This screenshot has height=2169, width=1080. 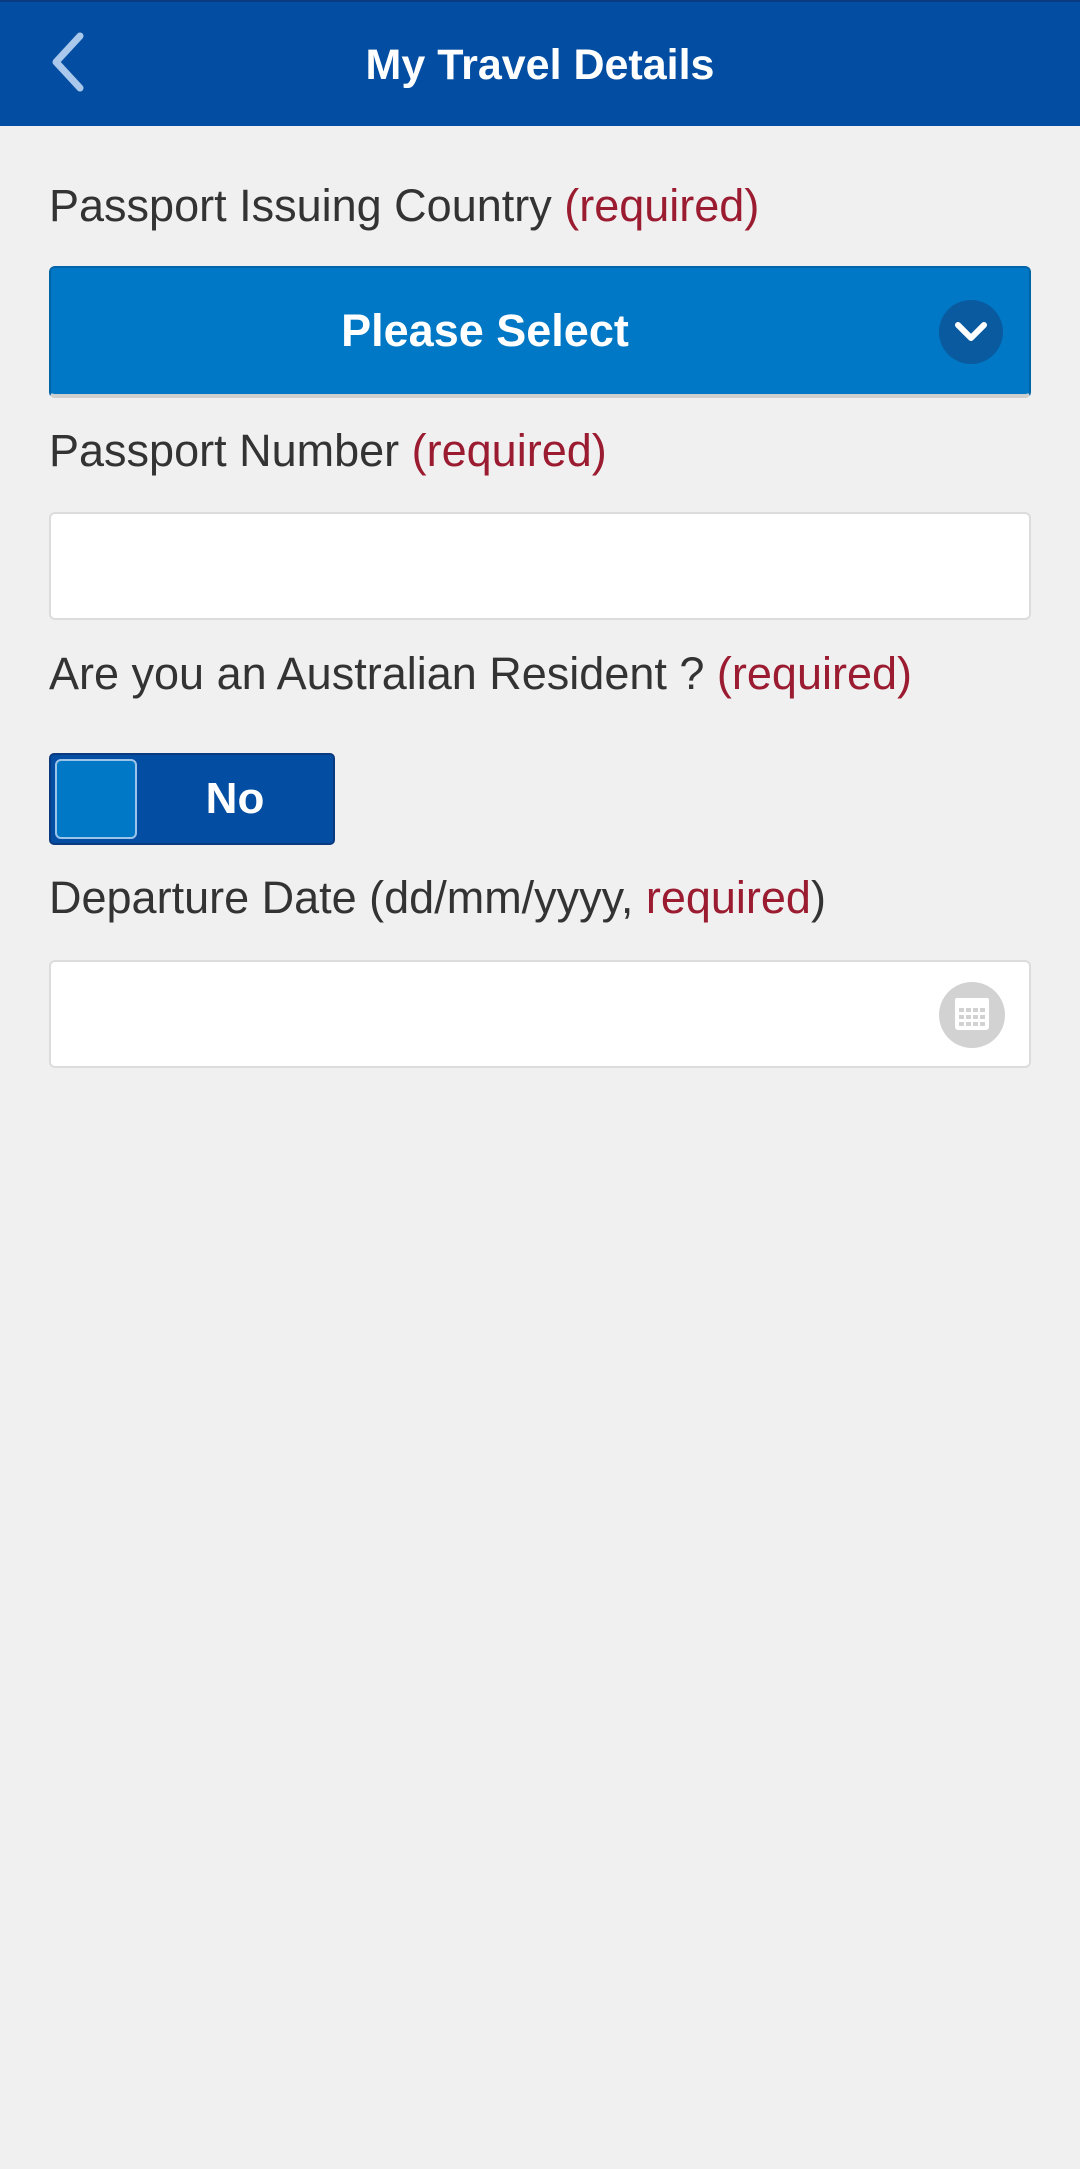 I want to click on toggle-value: No, so click(x=235, y=798).